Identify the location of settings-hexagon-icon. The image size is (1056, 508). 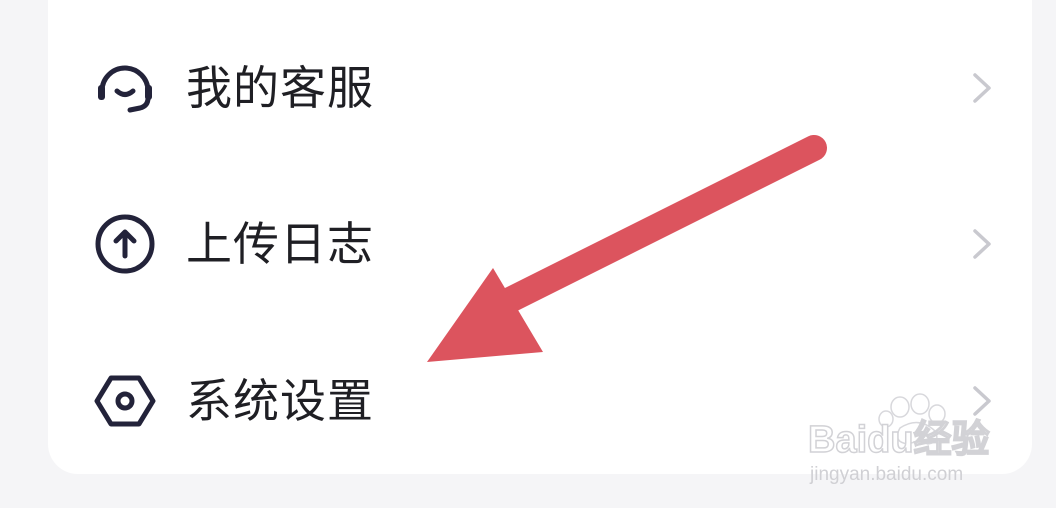
(125, 401).